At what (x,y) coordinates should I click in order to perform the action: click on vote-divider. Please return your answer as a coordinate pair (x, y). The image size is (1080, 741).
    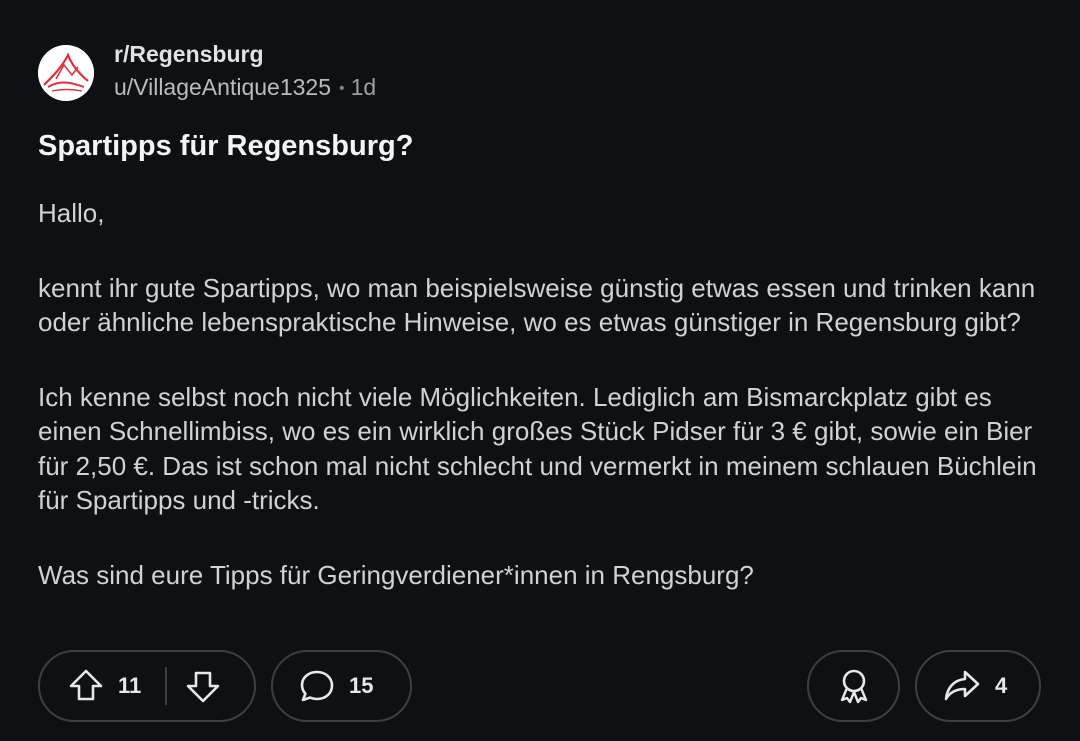
    Looking at the image, I should click on (166, 686).